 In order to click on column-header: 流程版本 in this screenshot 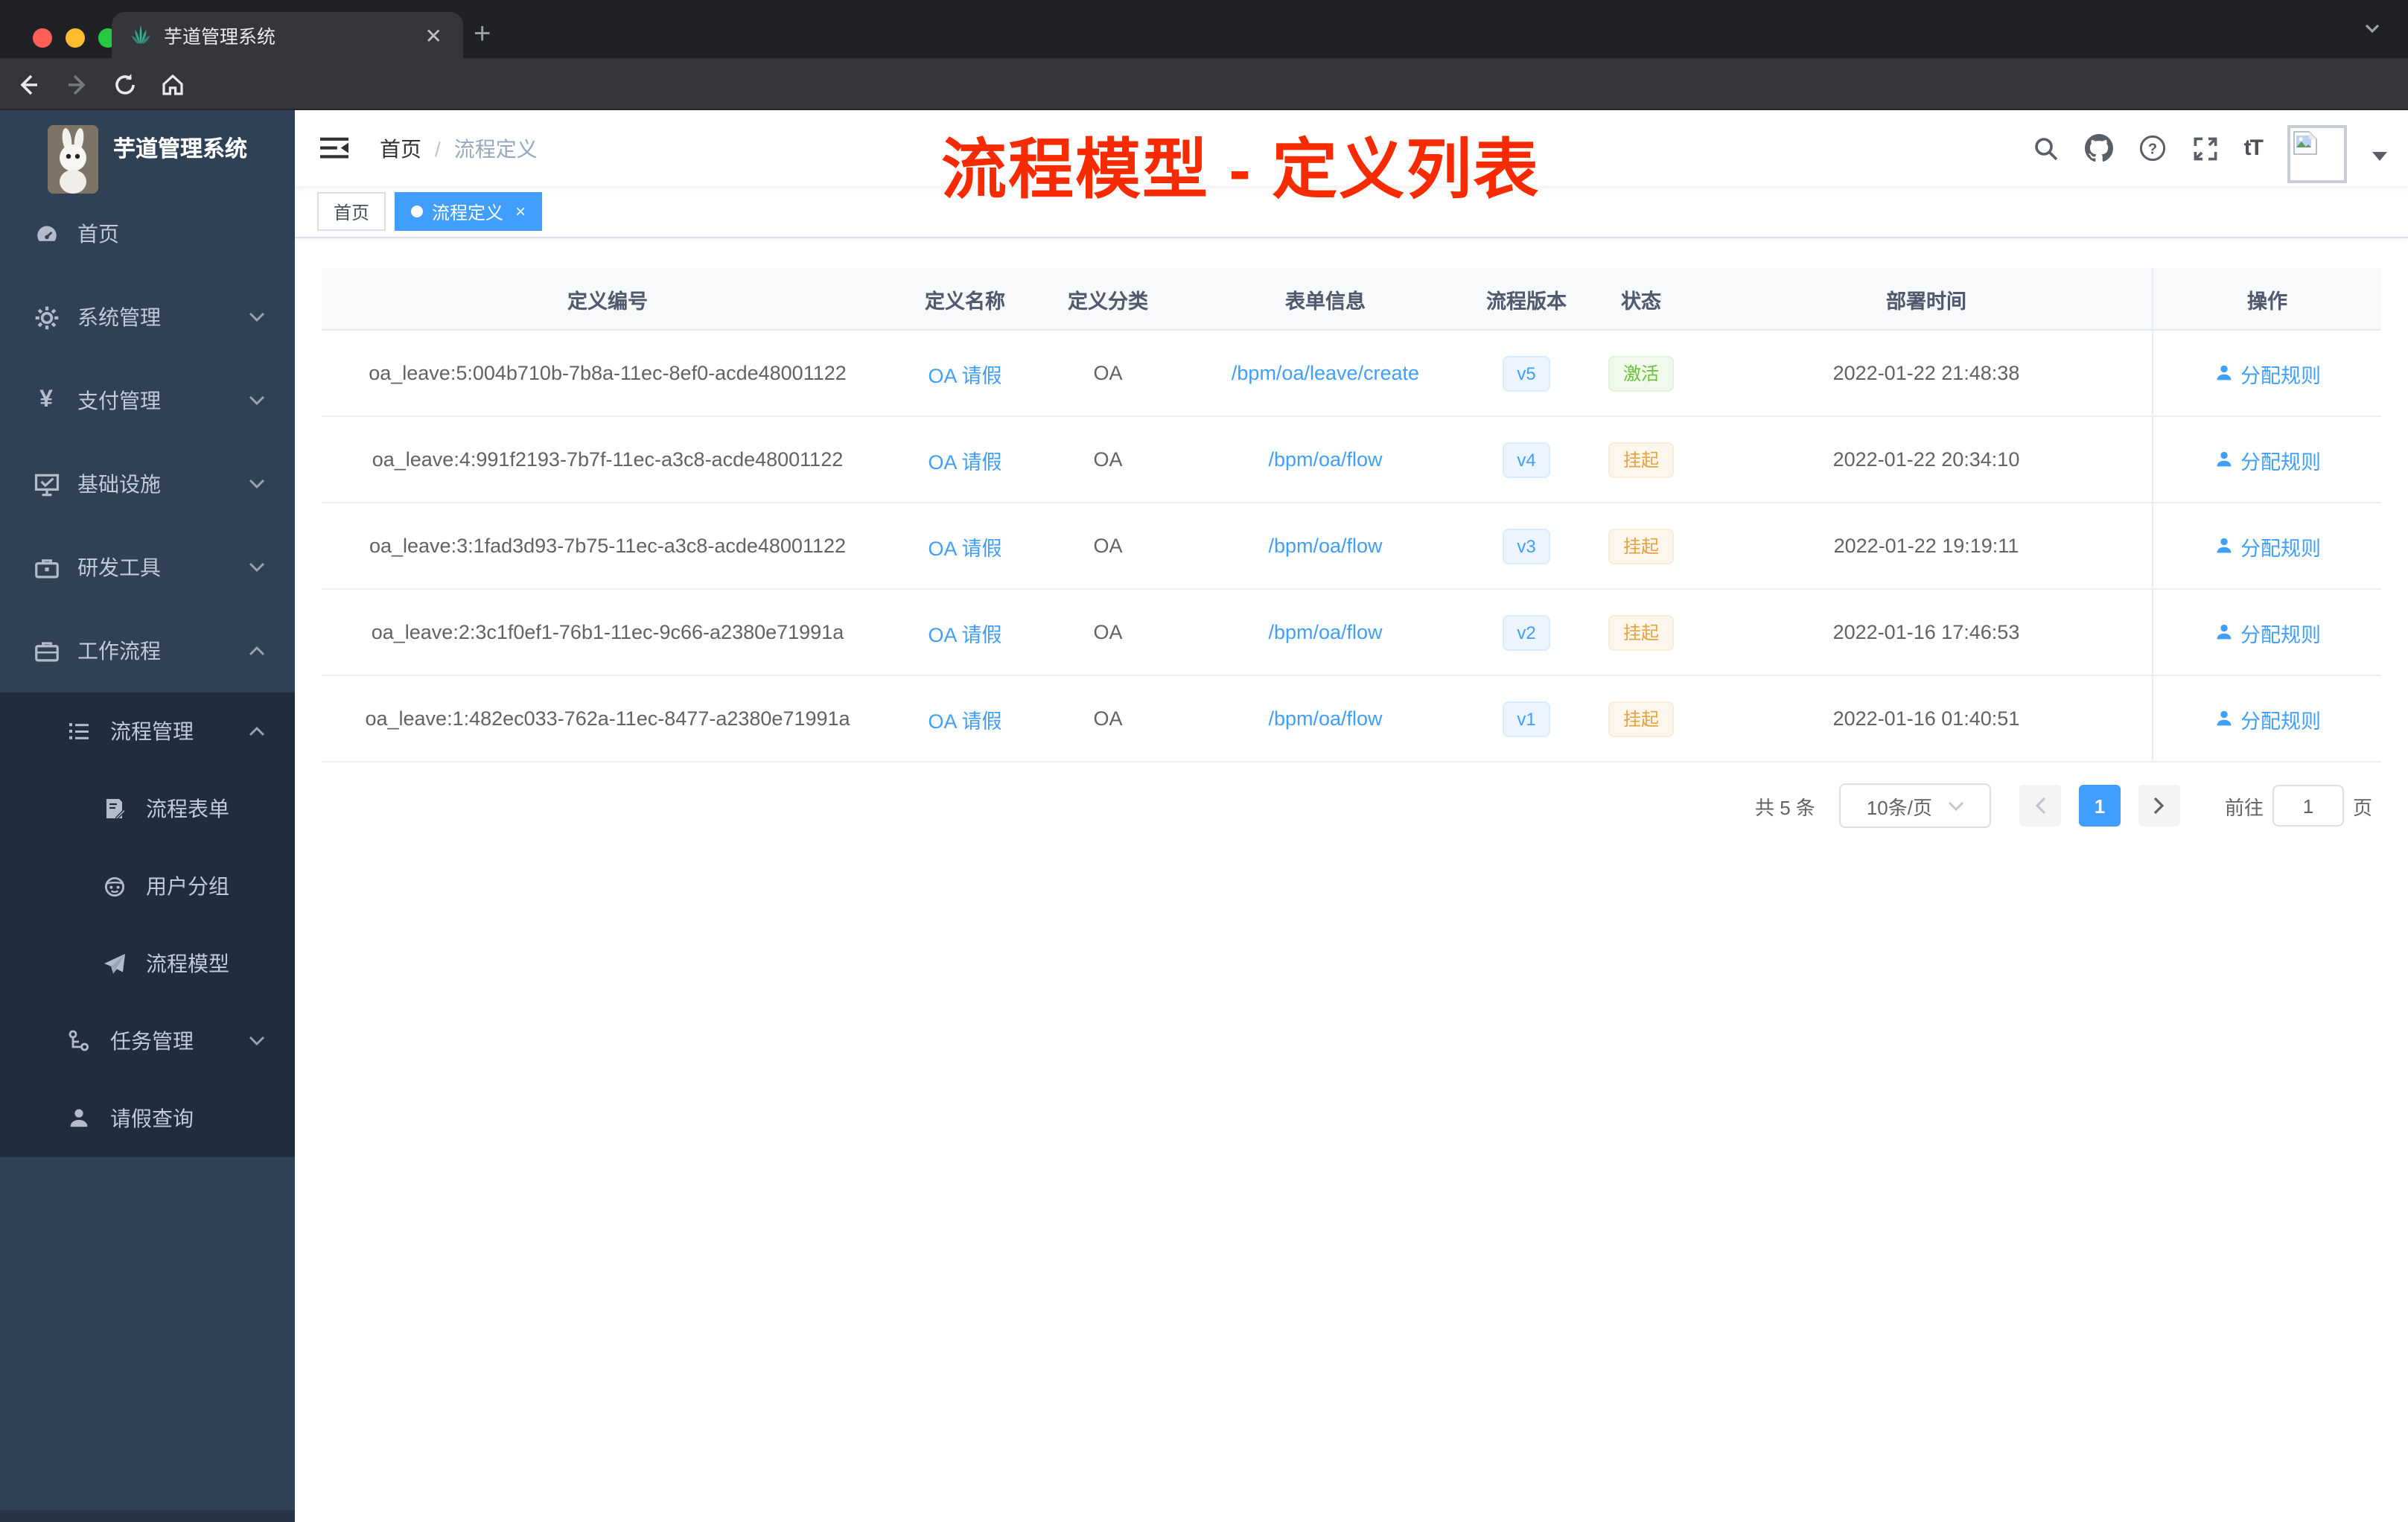, I will do `click(1526, 301)`.